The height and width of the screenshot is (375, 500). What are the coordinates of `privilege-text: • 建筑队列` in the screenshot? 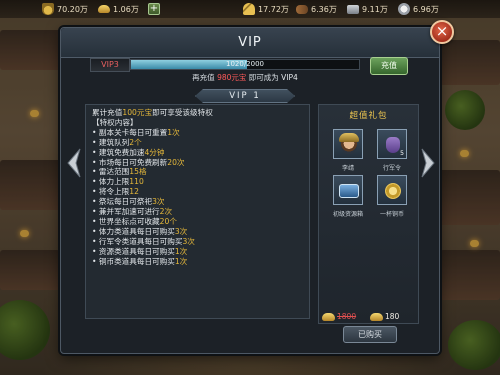 It's located at (111, 142).